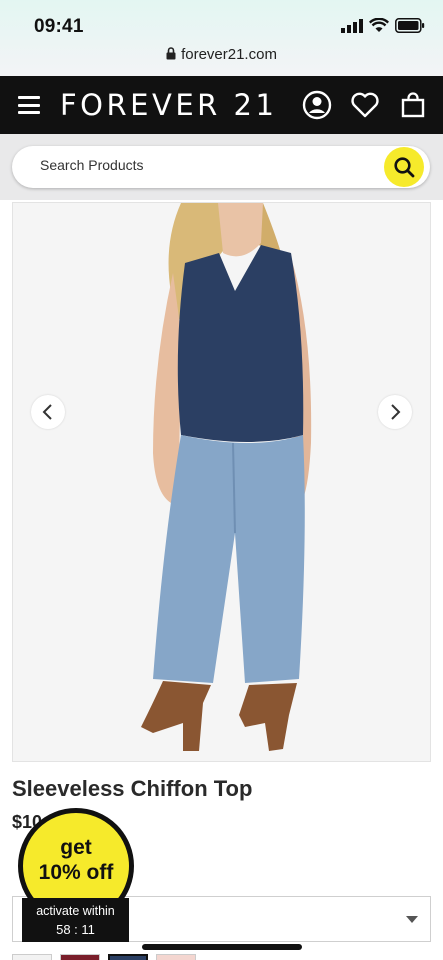 The width and height of the screenshot is (443, 960). I want to click on signal-icon, so click(352, 25).